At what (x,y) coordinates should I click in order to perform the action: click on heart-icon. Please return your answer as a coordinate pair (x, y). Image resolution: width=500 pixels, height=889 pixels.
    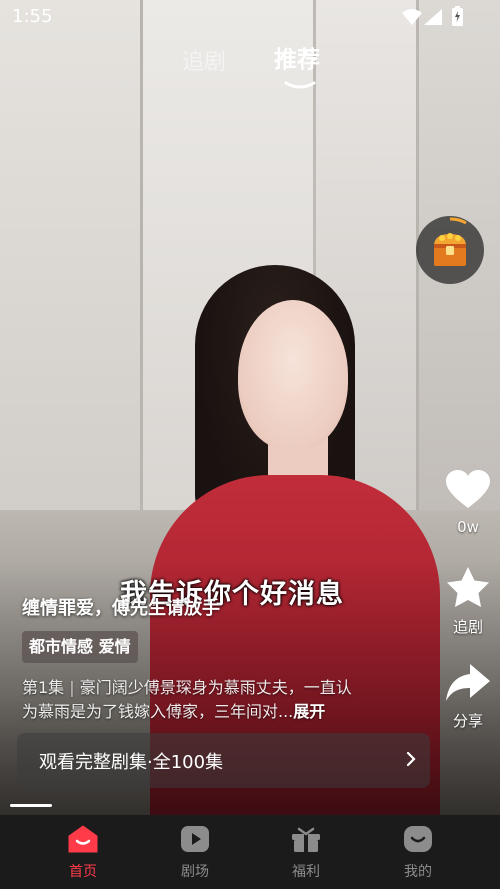
    Looking at the image, I should click on (468, 489).